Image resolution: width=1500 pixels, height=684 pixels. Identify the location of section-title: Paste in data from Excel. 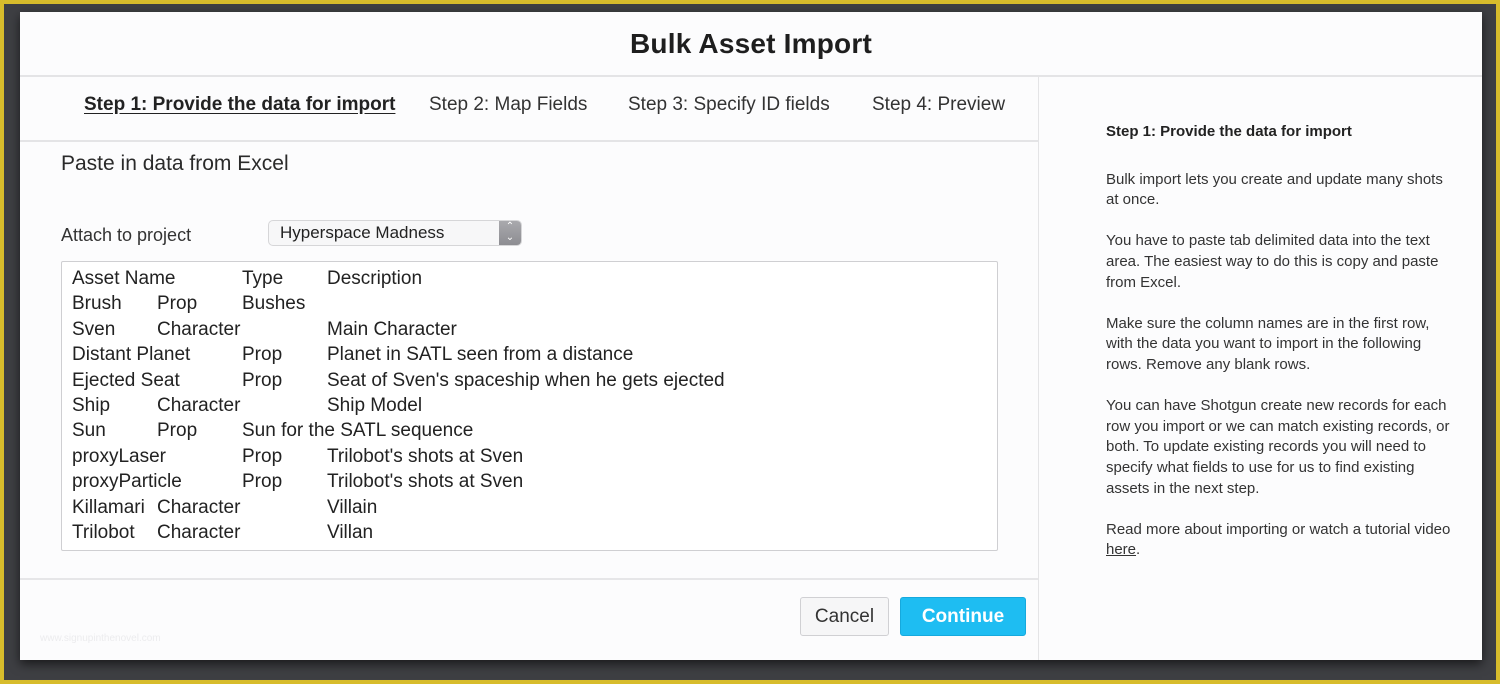
(175, 163).